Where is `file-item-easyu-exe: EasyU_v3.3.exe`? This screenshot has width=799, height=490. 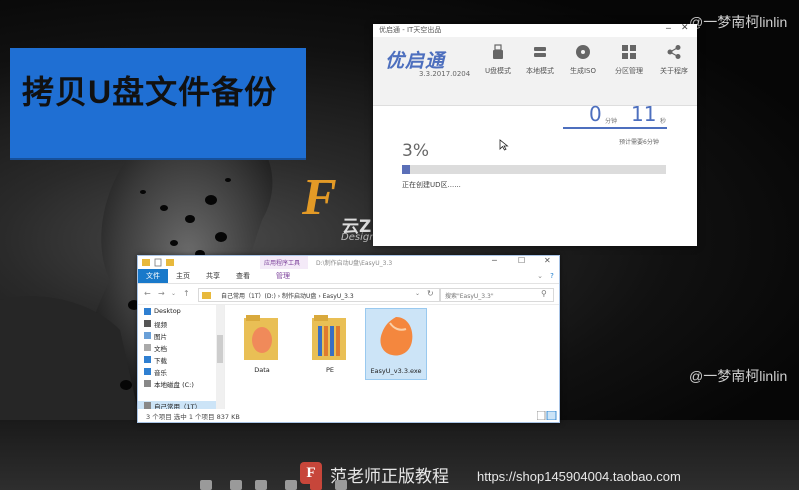 file-item-easyu-exe: EasyU_v3.3.exe is located at coordinates (396, 344).